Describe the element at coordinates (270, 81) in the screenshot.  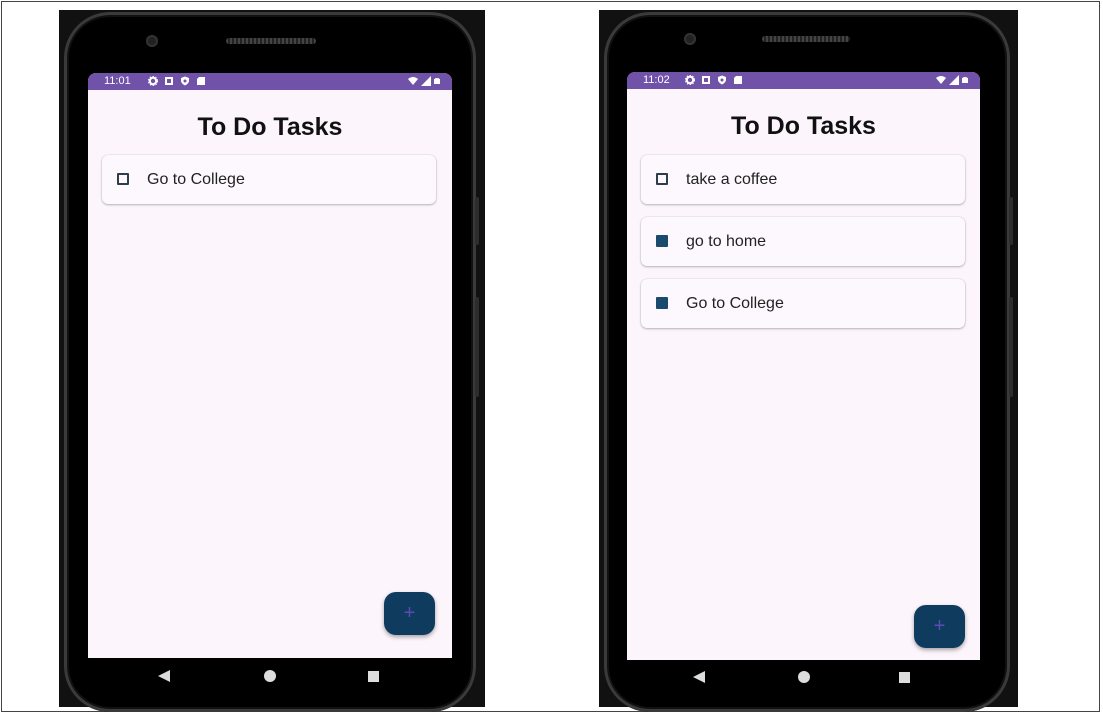
I see `status-bar: 11:01` at that location.